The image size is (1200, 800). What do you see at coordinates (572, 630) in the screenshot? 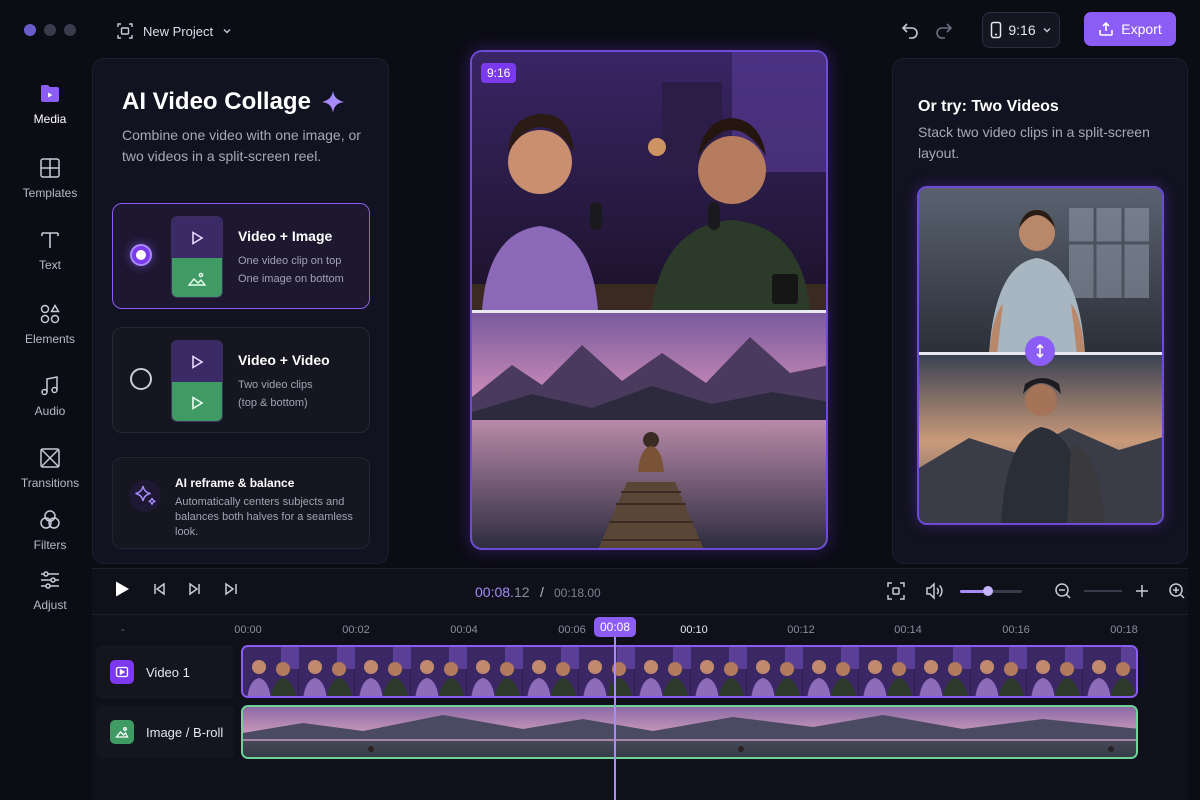
I see `ruler-tick: 00:06` at bounding box center [572, 630].